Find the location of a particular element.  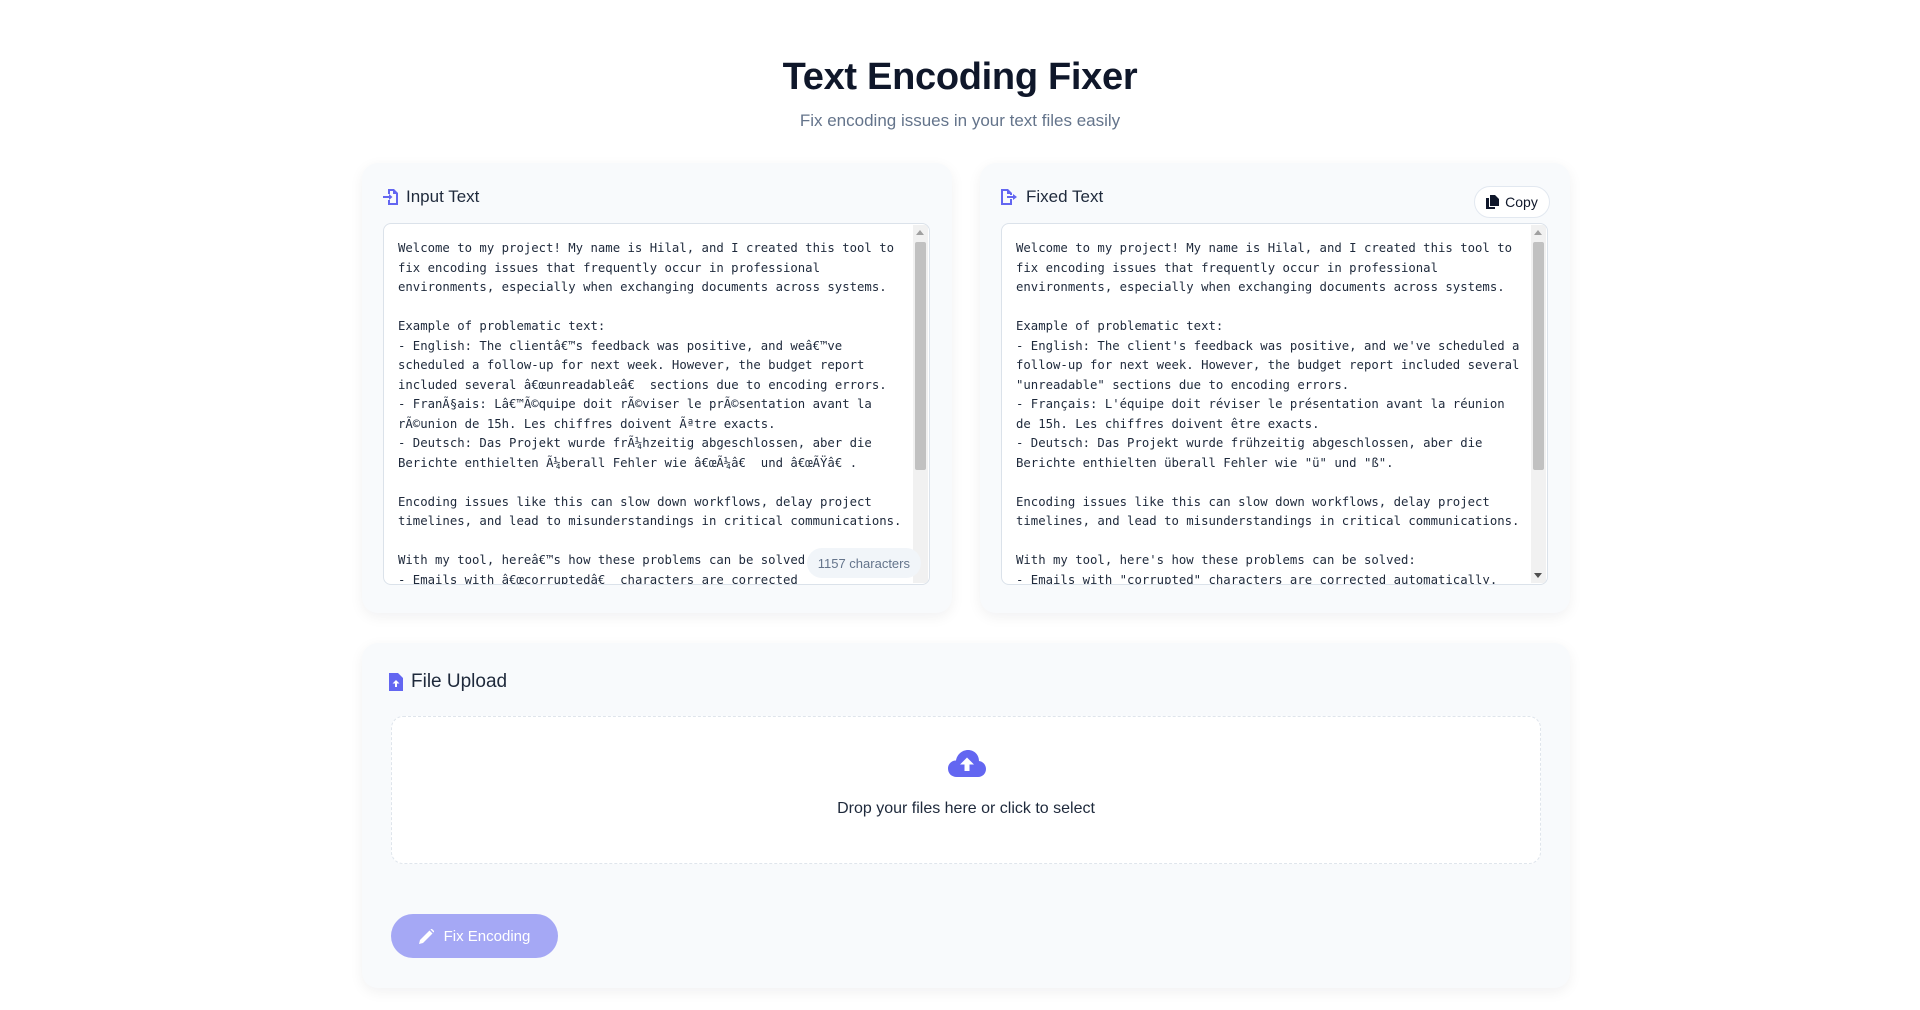

fix-encoding-button: Fix Encoding is located at coordinates (474, 936).